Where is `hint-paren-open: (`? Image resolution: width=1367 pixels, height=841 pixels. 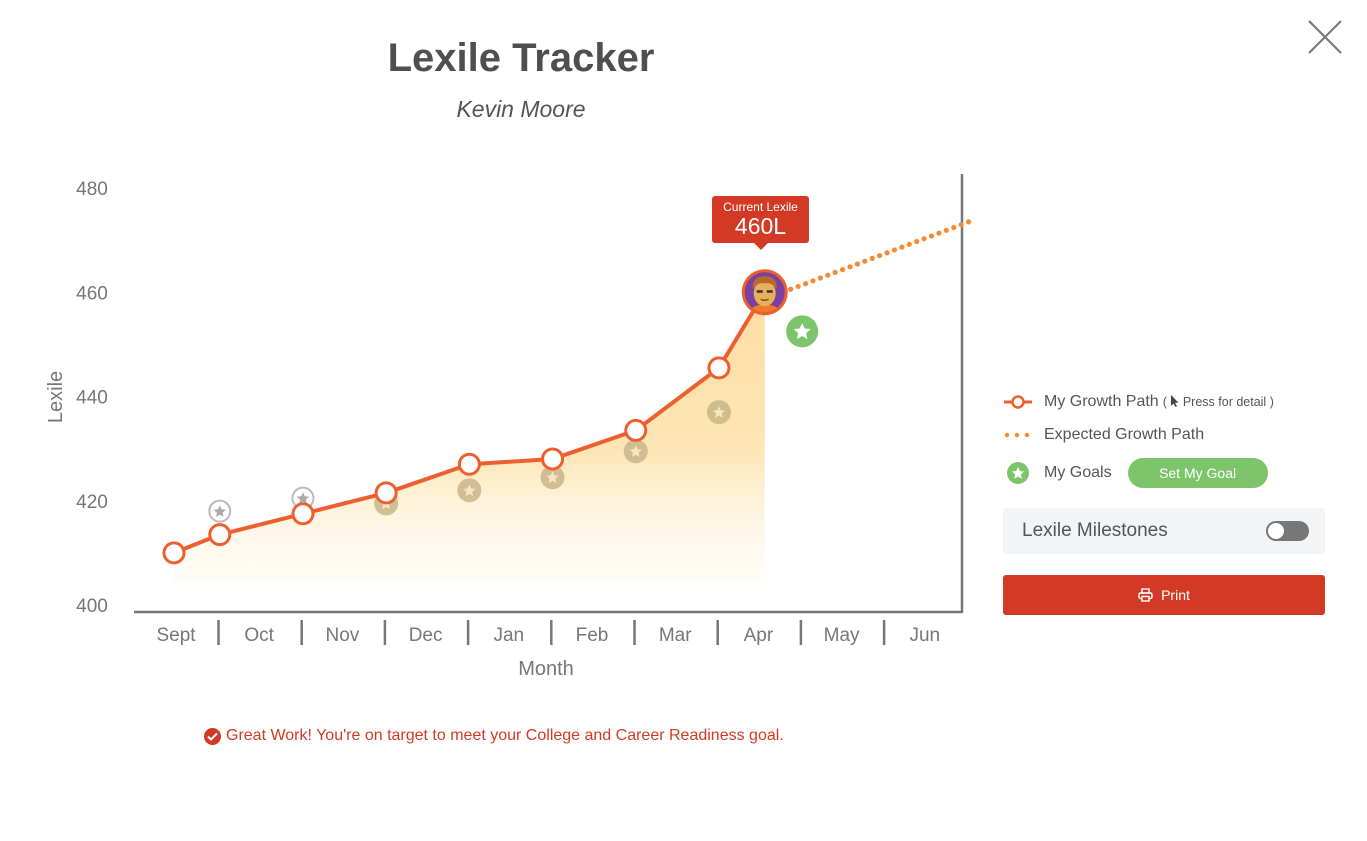 hint-paren-open: ( is located at coordinates (1164, 401).